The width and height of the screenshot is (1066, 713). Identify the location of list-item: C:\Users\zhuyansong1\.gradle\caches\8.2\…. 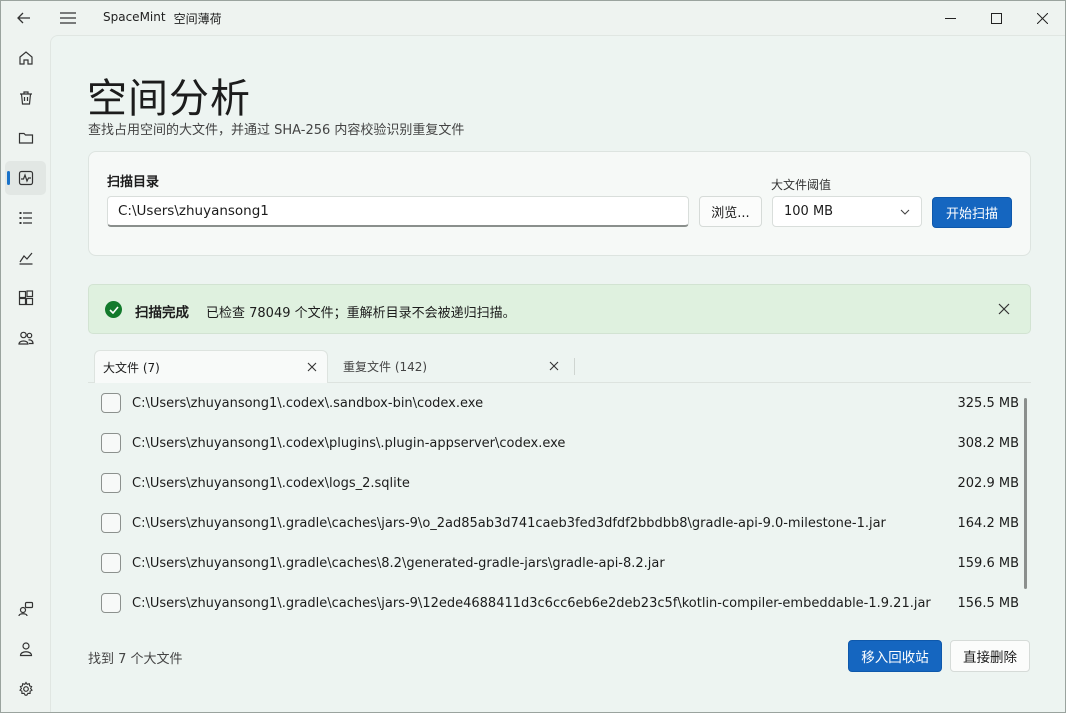
(555, 563).